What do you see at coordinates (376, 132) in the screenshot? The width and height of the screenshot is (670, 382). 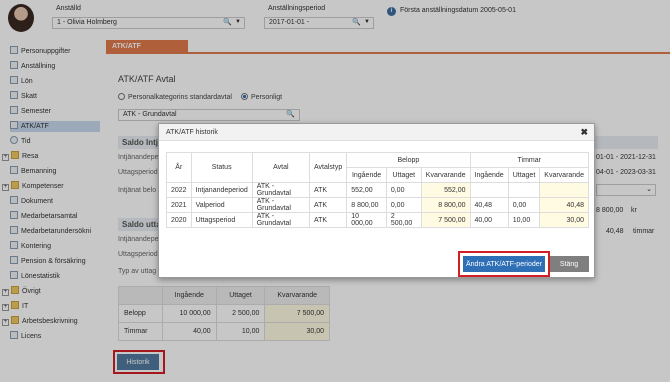 I see `modal-title: ATK/ATF historik` at bounding box center [376, 132].